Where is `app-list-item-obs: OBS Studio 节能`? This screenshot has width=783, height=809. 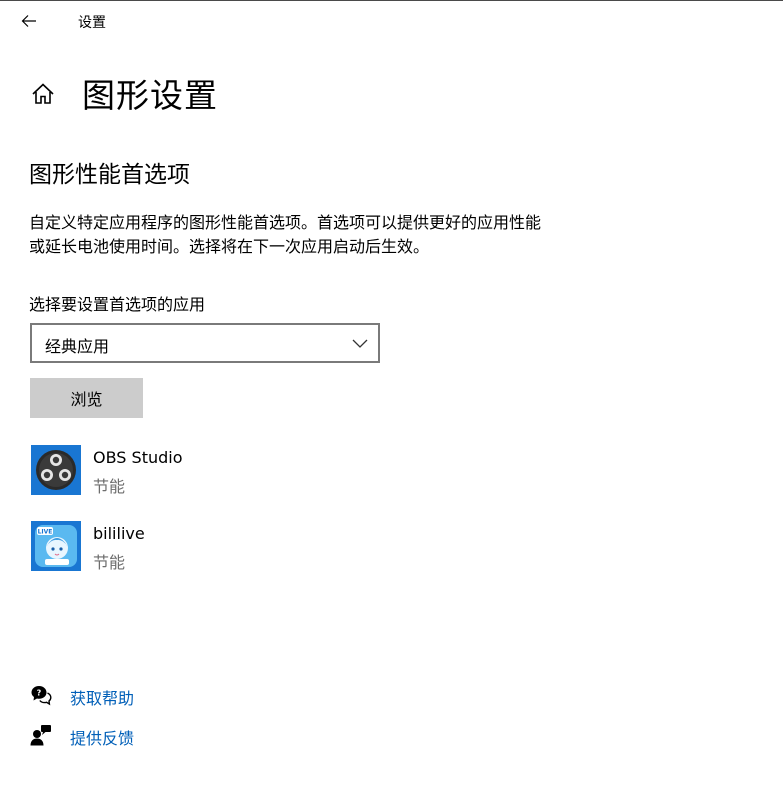 app-list-item-obs: OBS Studio 节能 is located at coordinates (280, 471).